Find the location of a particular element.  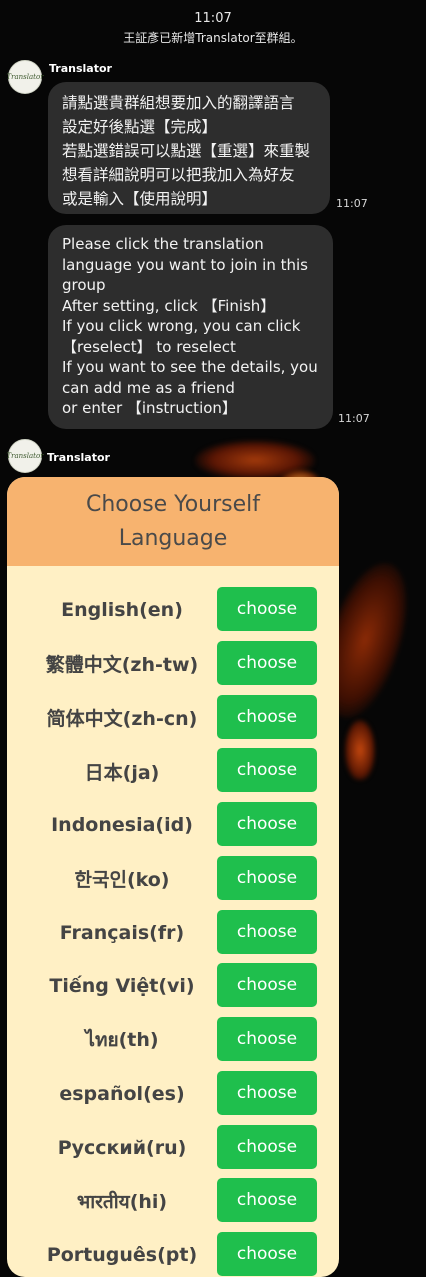

language-row: 繁體中文(zh-tw) choose is located at coordinates (173, 663).